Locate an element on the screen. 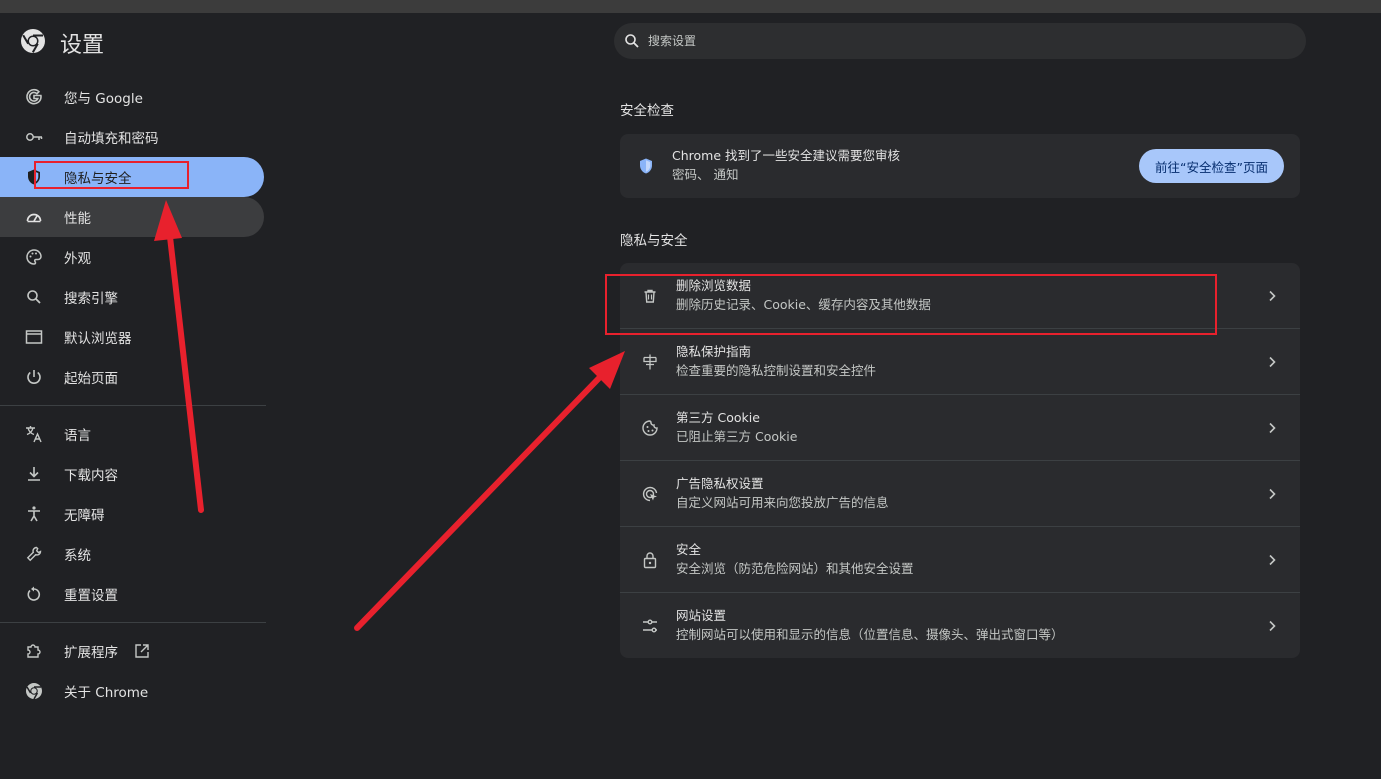  row-title: 隐私保护指南 is located at coordinates (714, 351).